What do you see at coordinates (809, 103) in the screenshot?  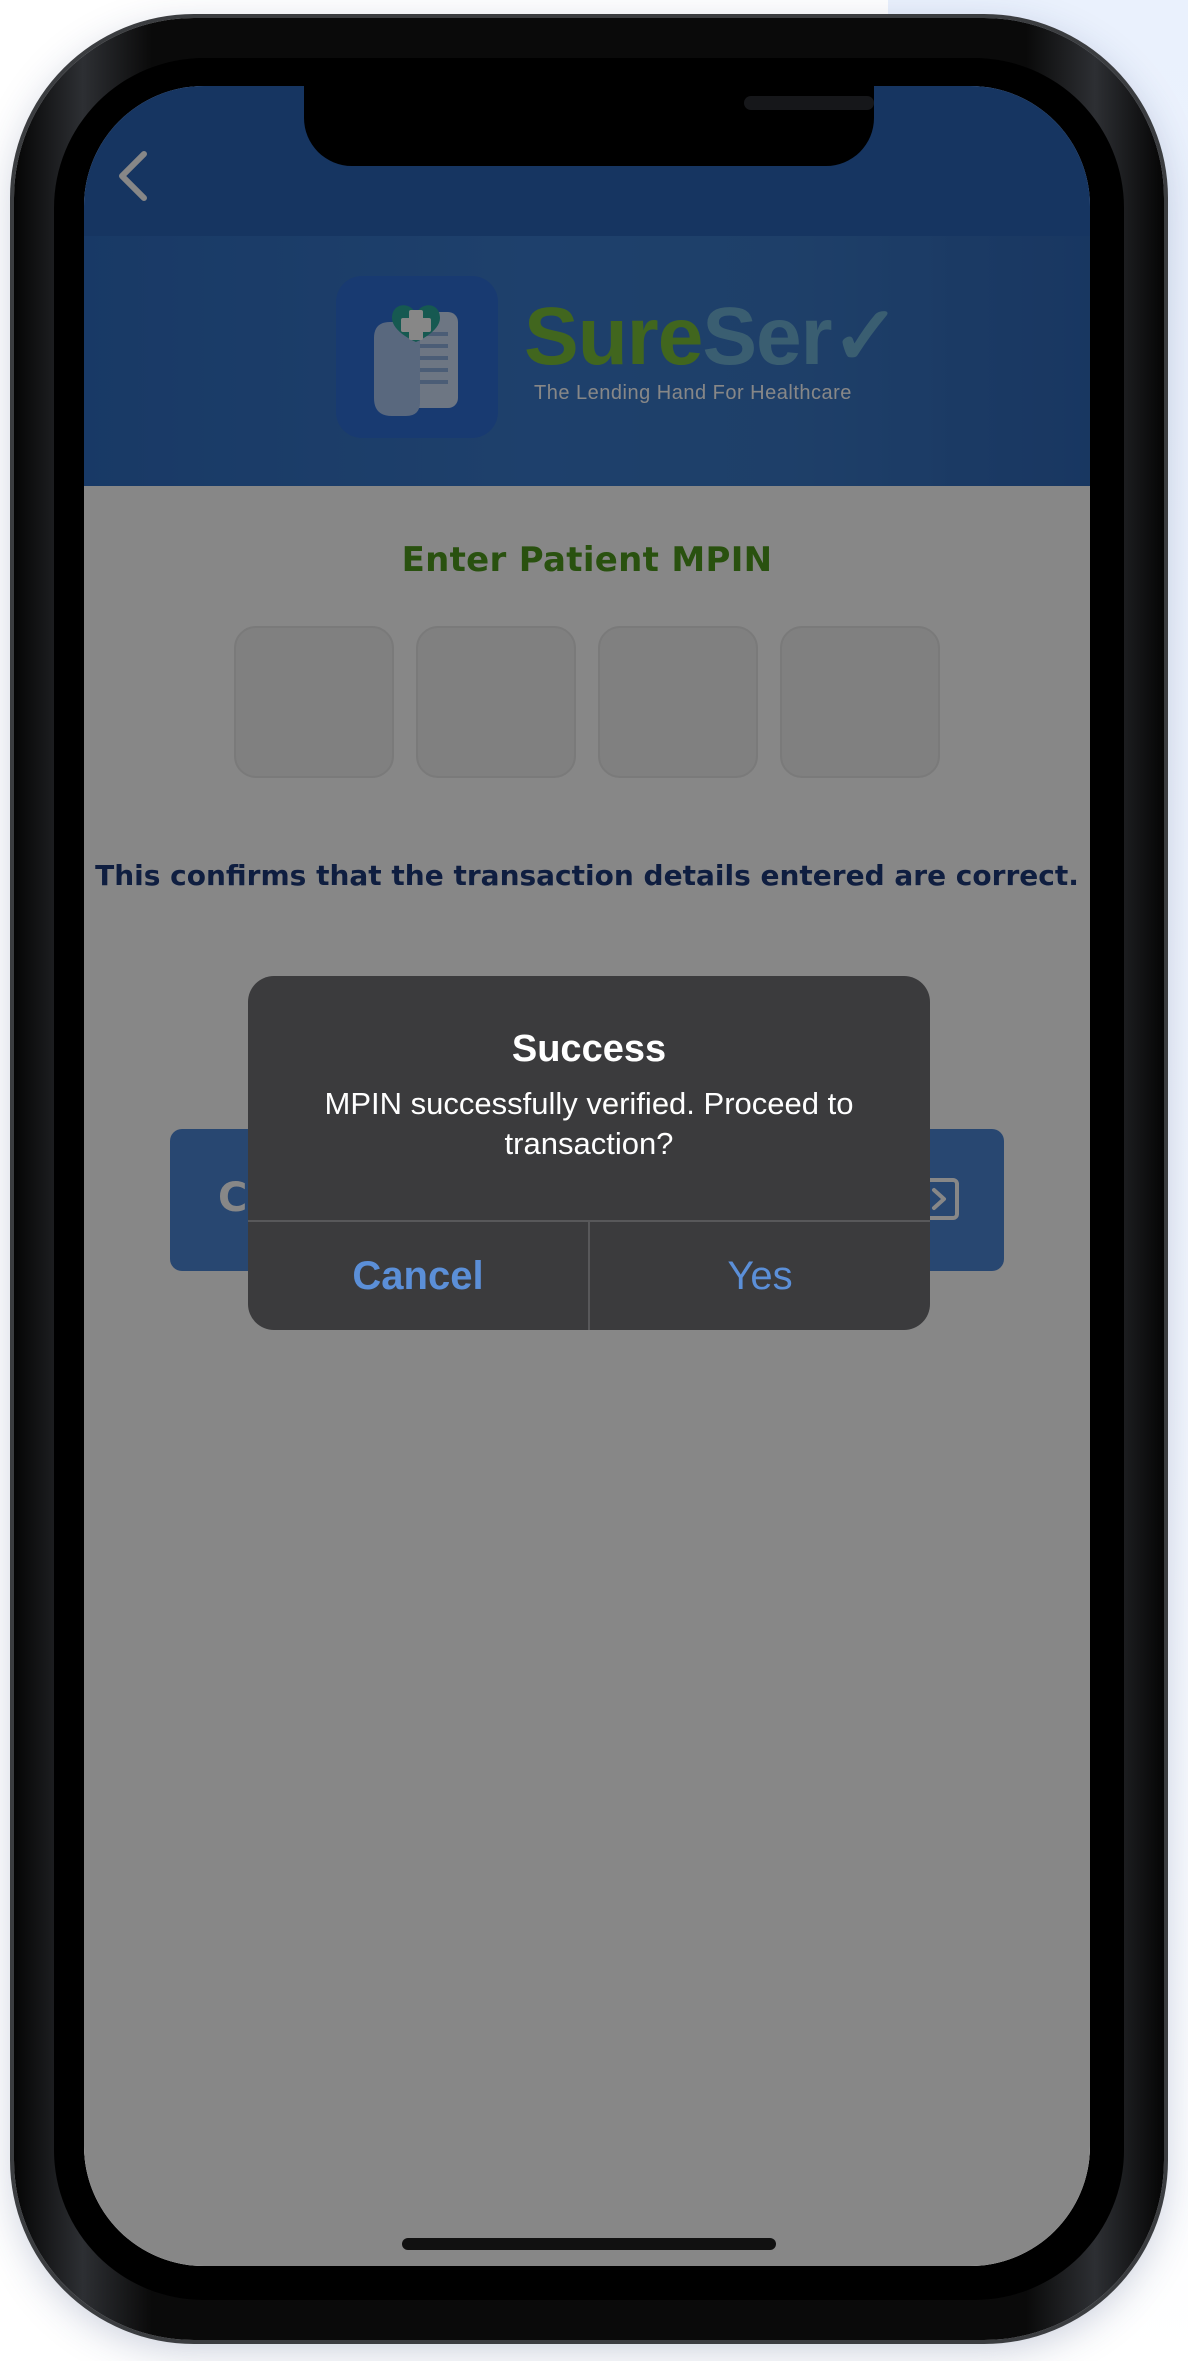 I see `speaker-grille` at bounding box center [809, 103].